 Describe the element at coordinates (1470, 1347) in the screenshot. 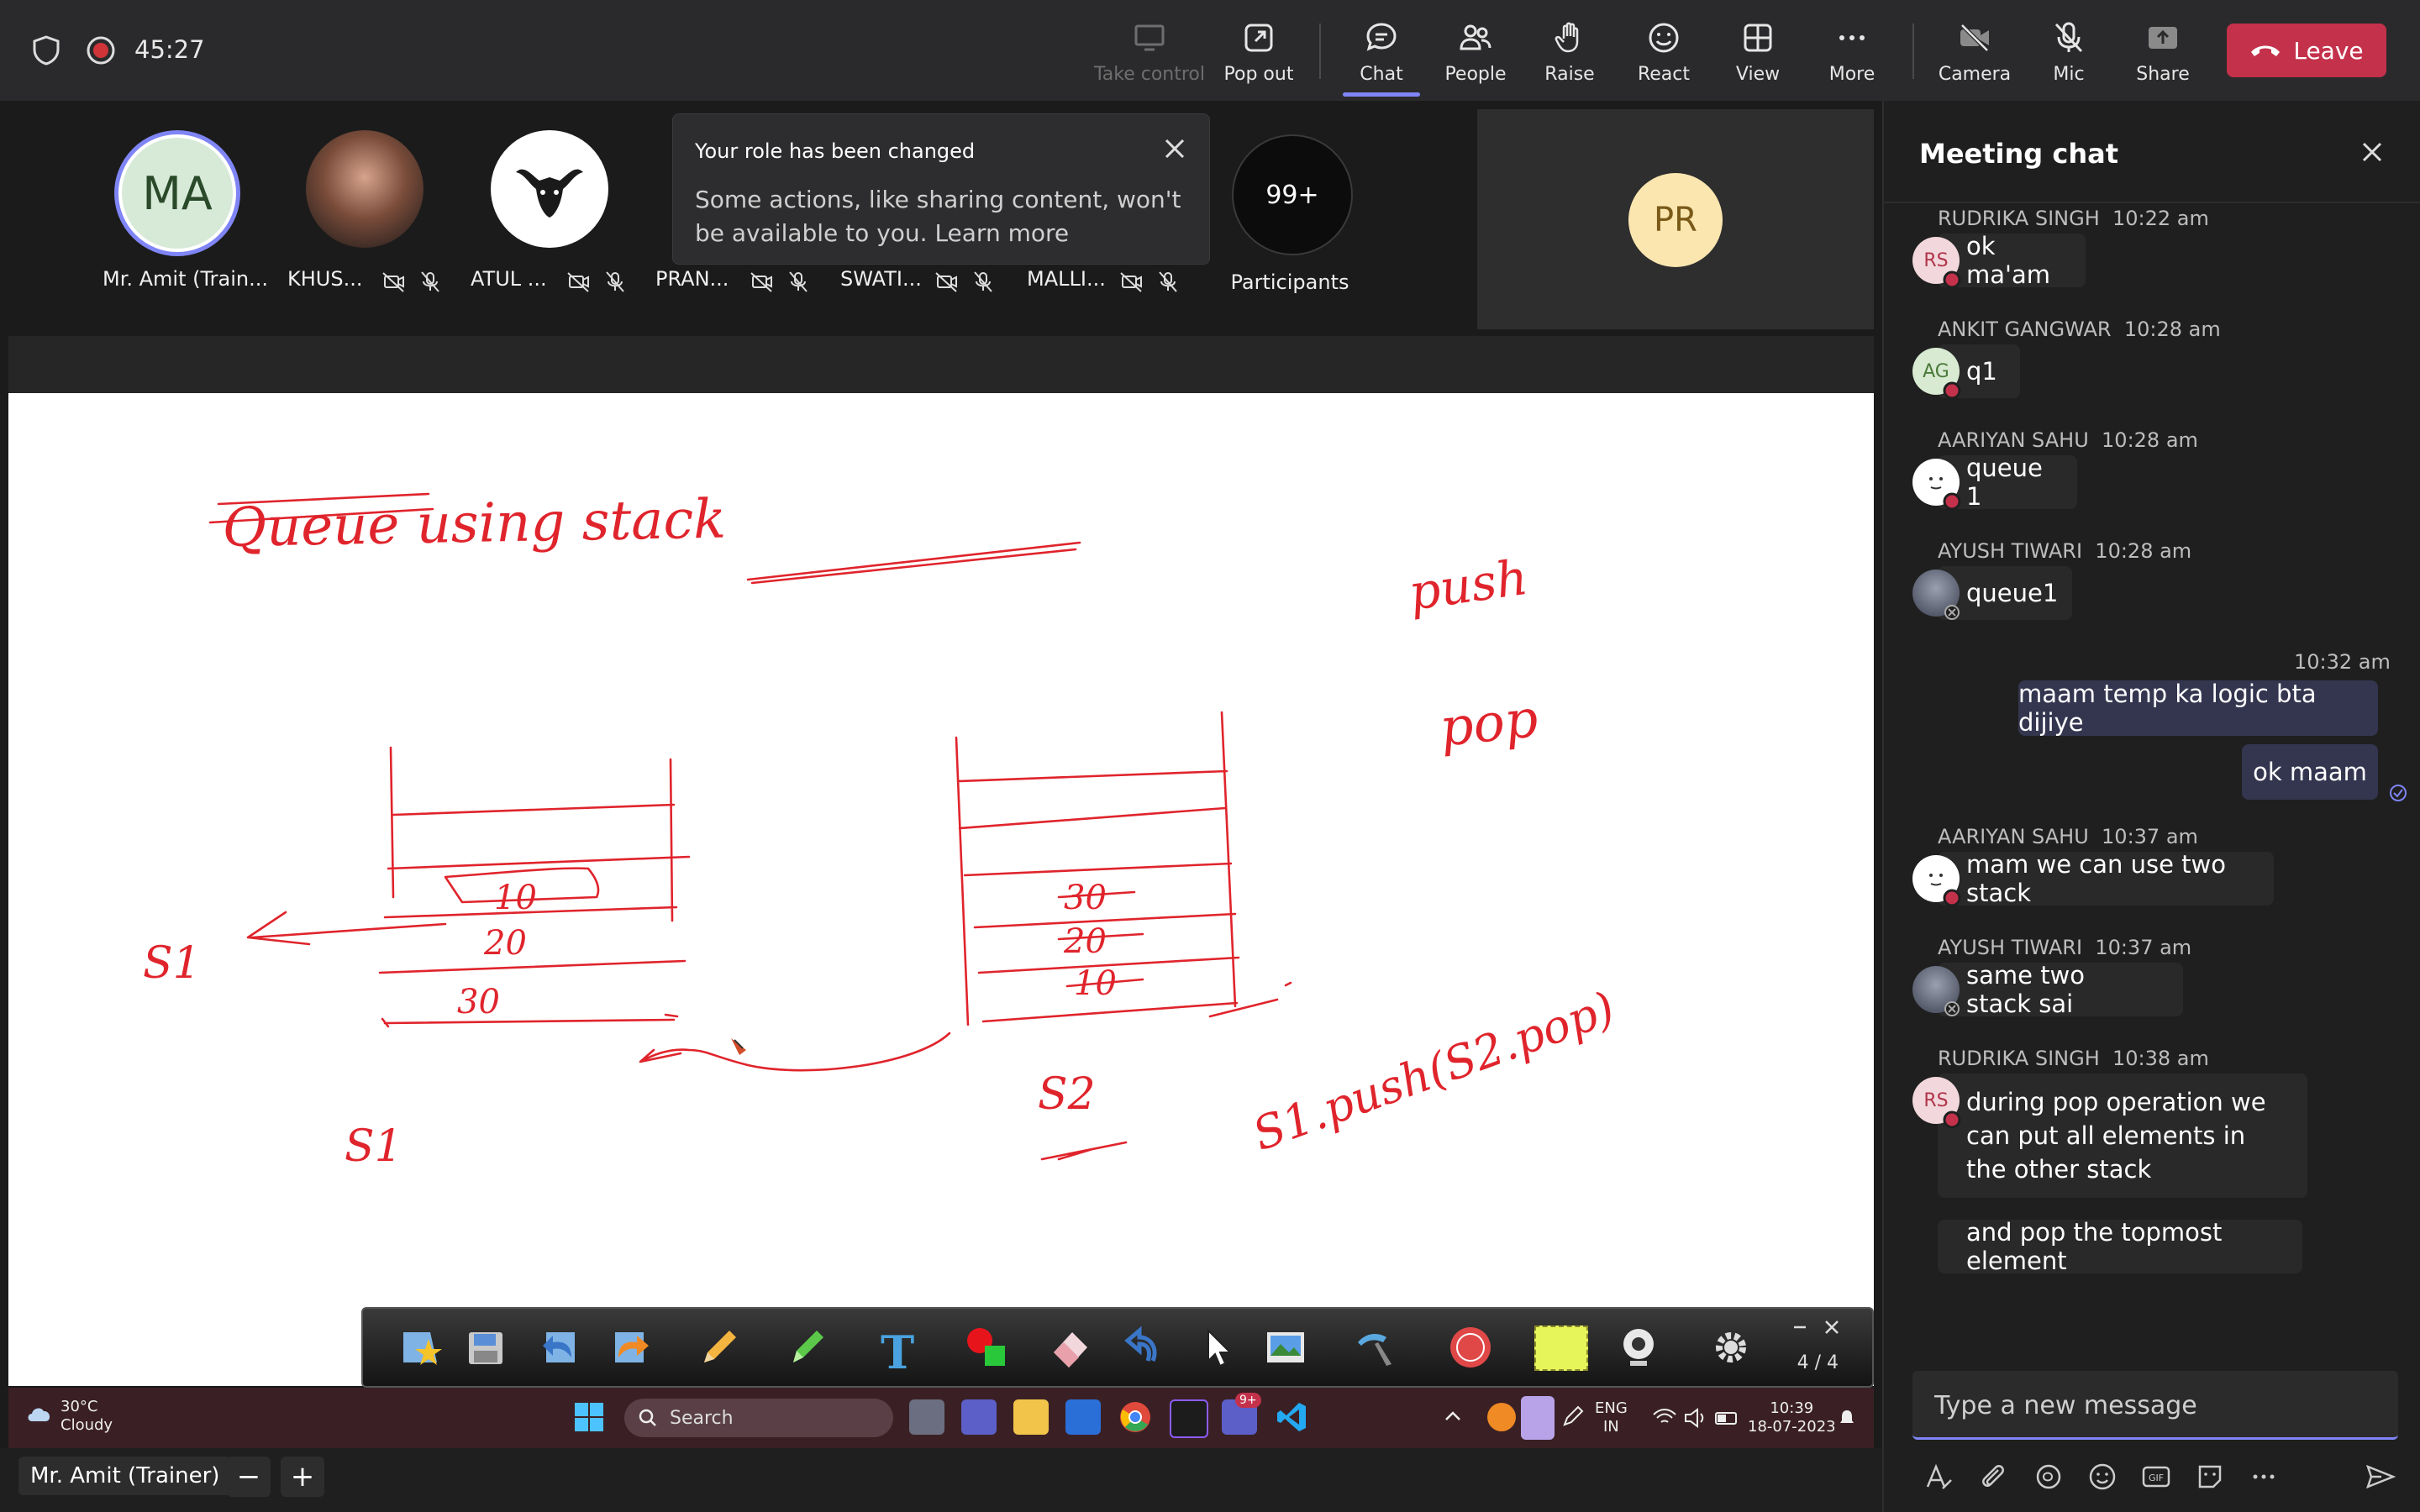

I see `record-icon` at that location.